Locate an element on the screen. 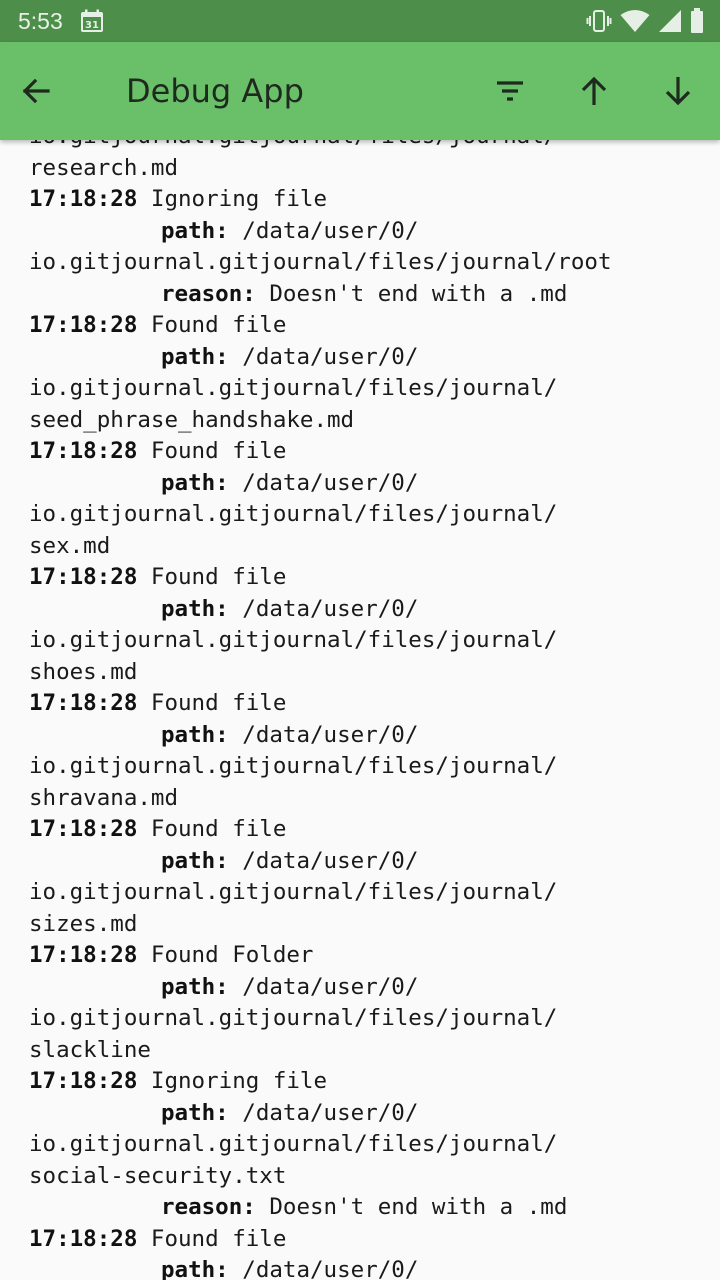 The height and width of the screenshot is (1280, 720). log-path-continuation-line: slackline is located at coordinates (360, 1051).